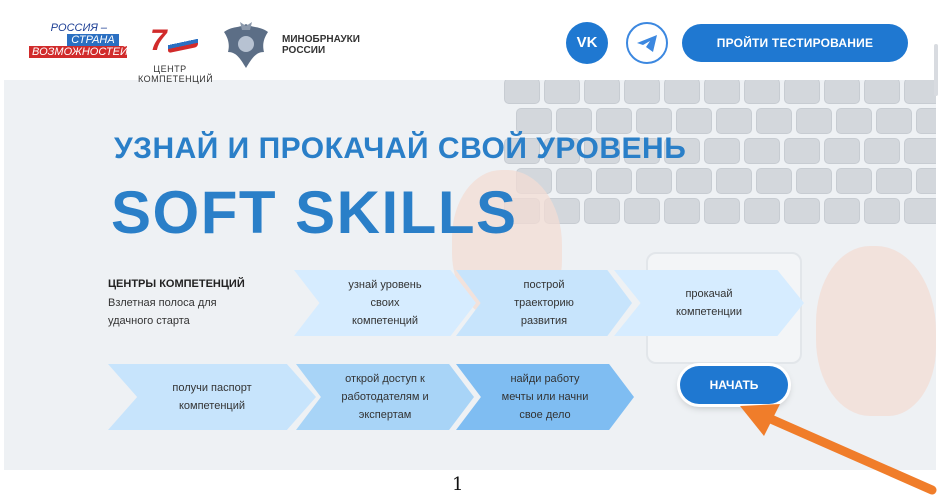 The image size is (940, 496). Describe the element at coordinates (162, 303) in the screenshot. I see `centers-subtitle-line1: Взлетная полоса для` at that location.